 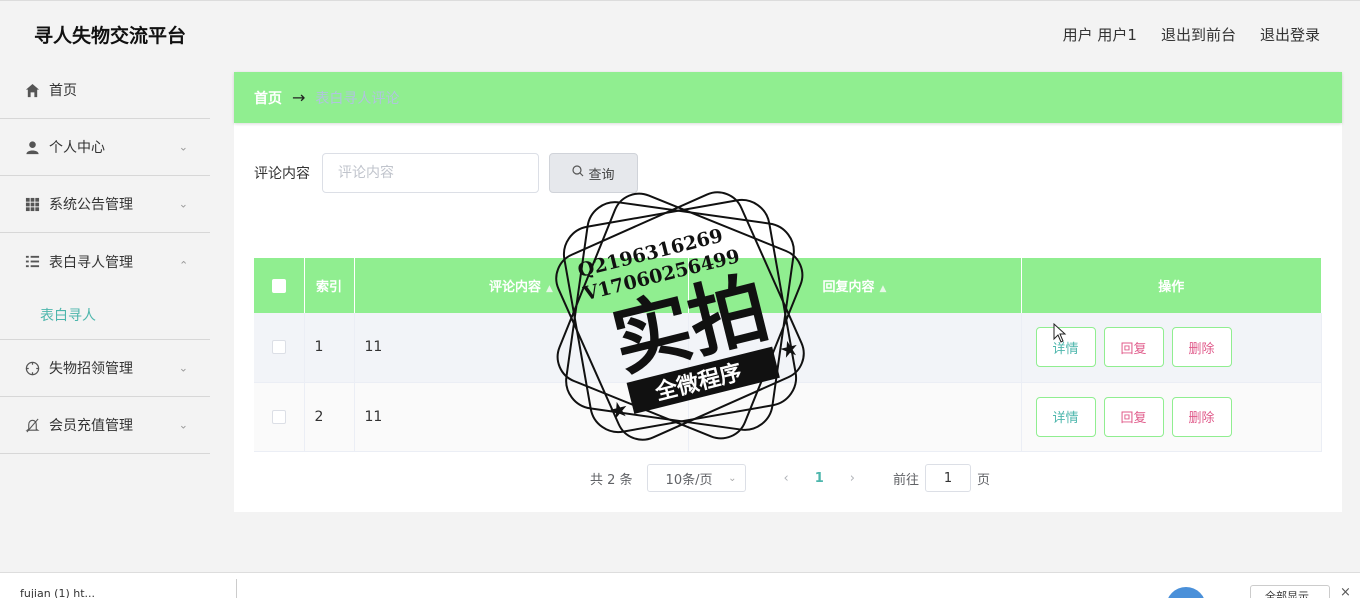 I want to click on next-page-icon: ›, so click(x=852, y=478).